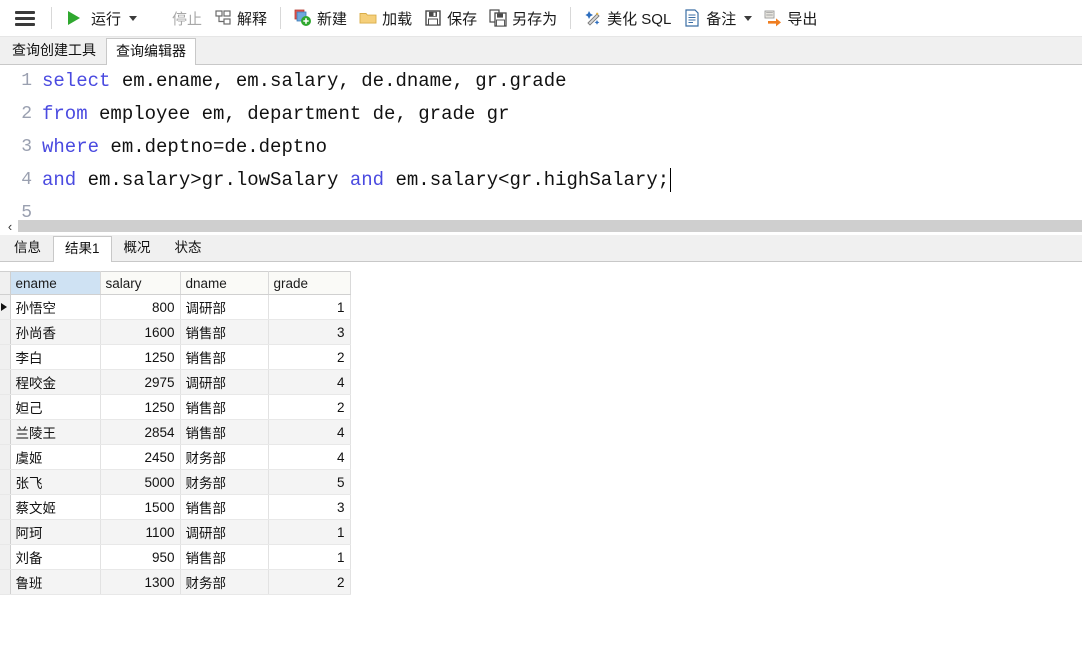 Image resolution: width=1082 pixels, height=654 pixels. What do you see at coordinates (140, 457) in the screenshot?
I see `cell-salary: 2450` at bounding box center [140, 457].